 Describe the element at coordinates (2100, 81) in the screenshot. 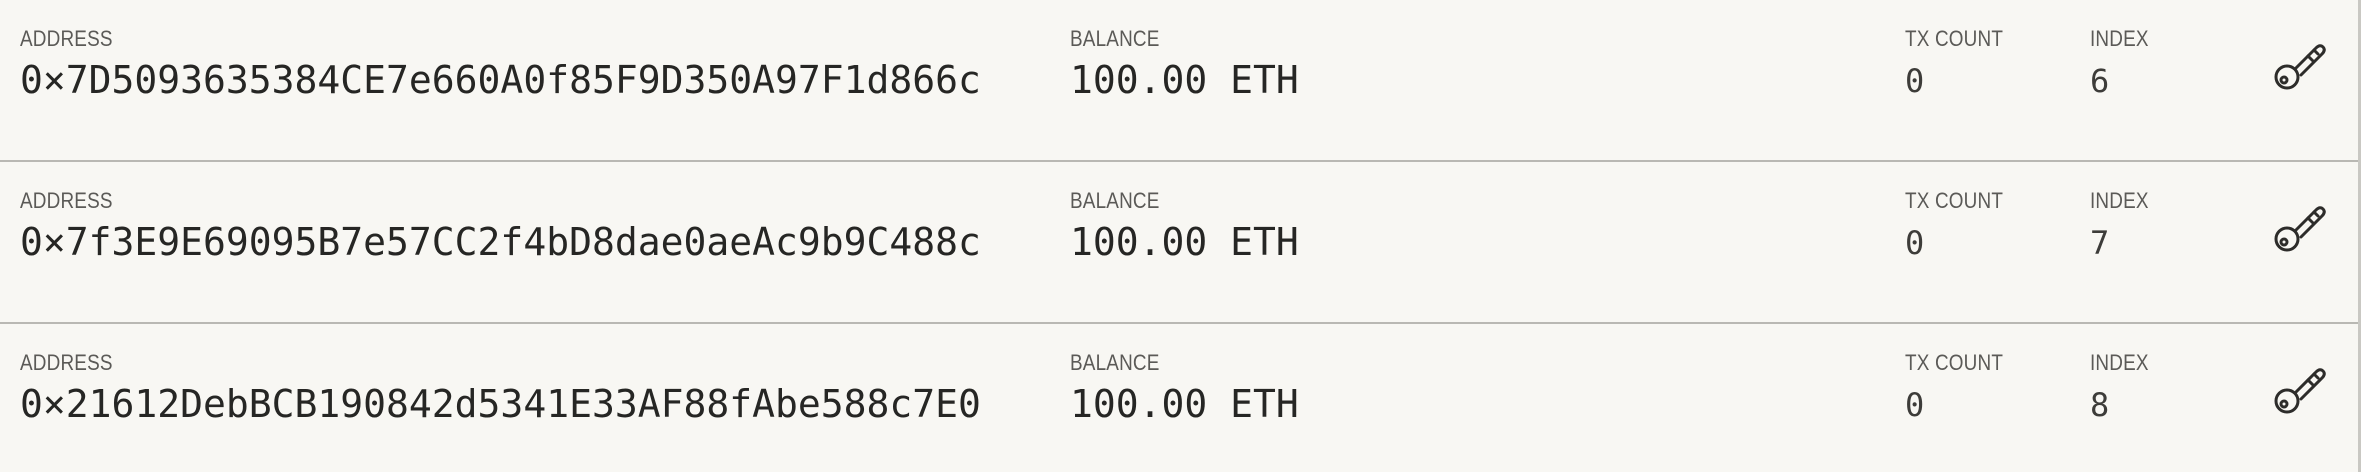

I see `index-value: 6` at that location.